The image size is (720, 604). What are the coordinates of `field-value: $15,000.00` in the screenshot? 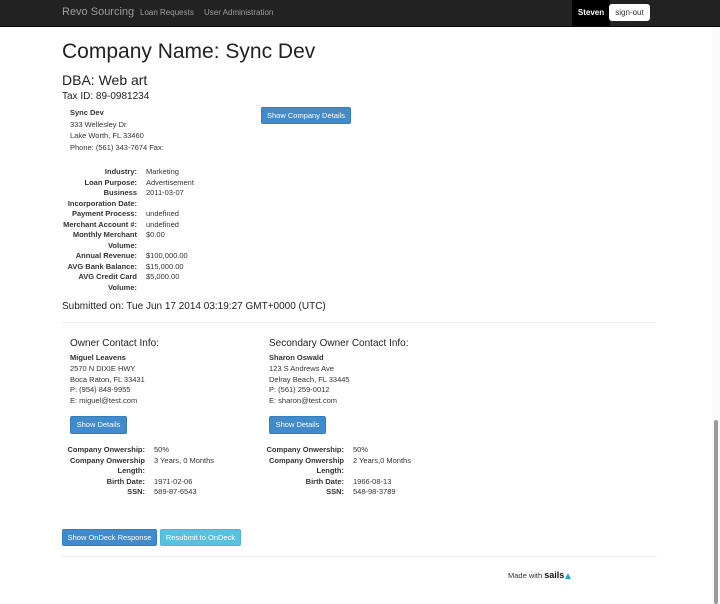 It's located at (165, 266).